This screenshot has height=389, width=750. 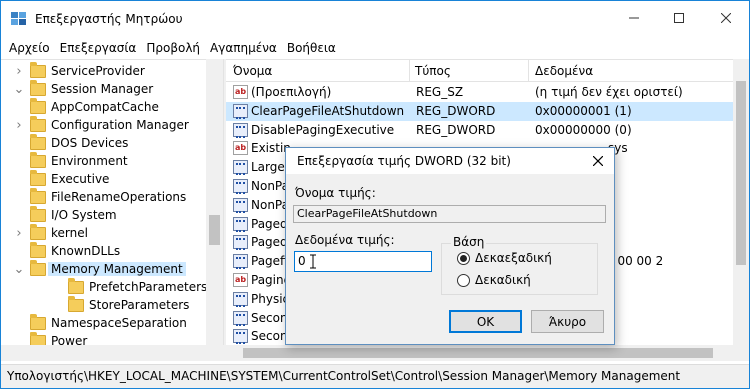 I want to click on tree-item: Environment, so click(x=70, y=160).